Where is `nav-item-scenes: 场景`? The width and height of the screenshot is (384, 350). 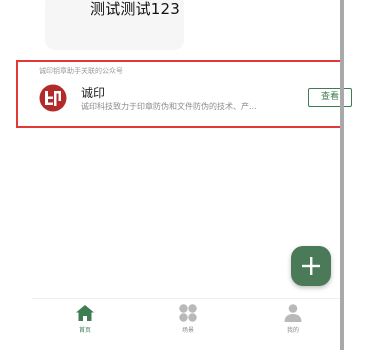 nav-item-scenes: 场景 is located at coordinates (188, 318).